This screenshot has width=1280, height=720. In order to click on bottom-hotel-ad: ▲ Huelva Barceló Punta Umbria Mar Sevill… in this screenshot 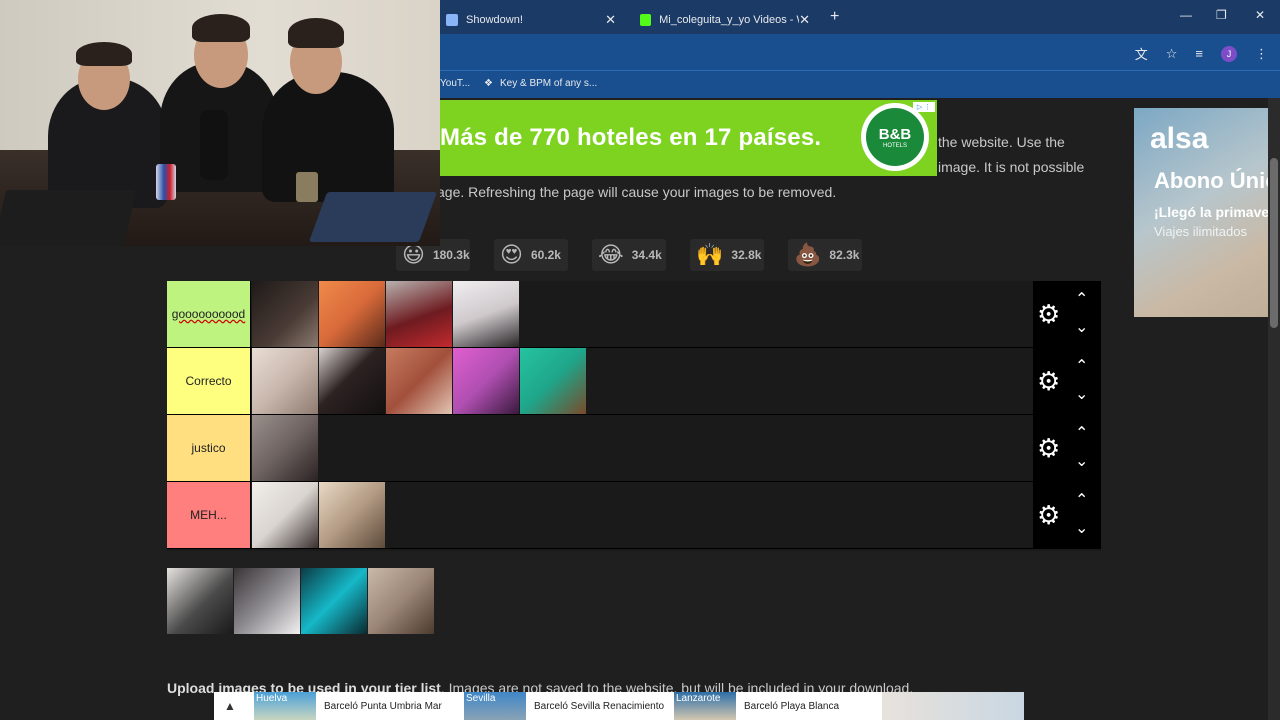, I will do `click(619, 706)`.